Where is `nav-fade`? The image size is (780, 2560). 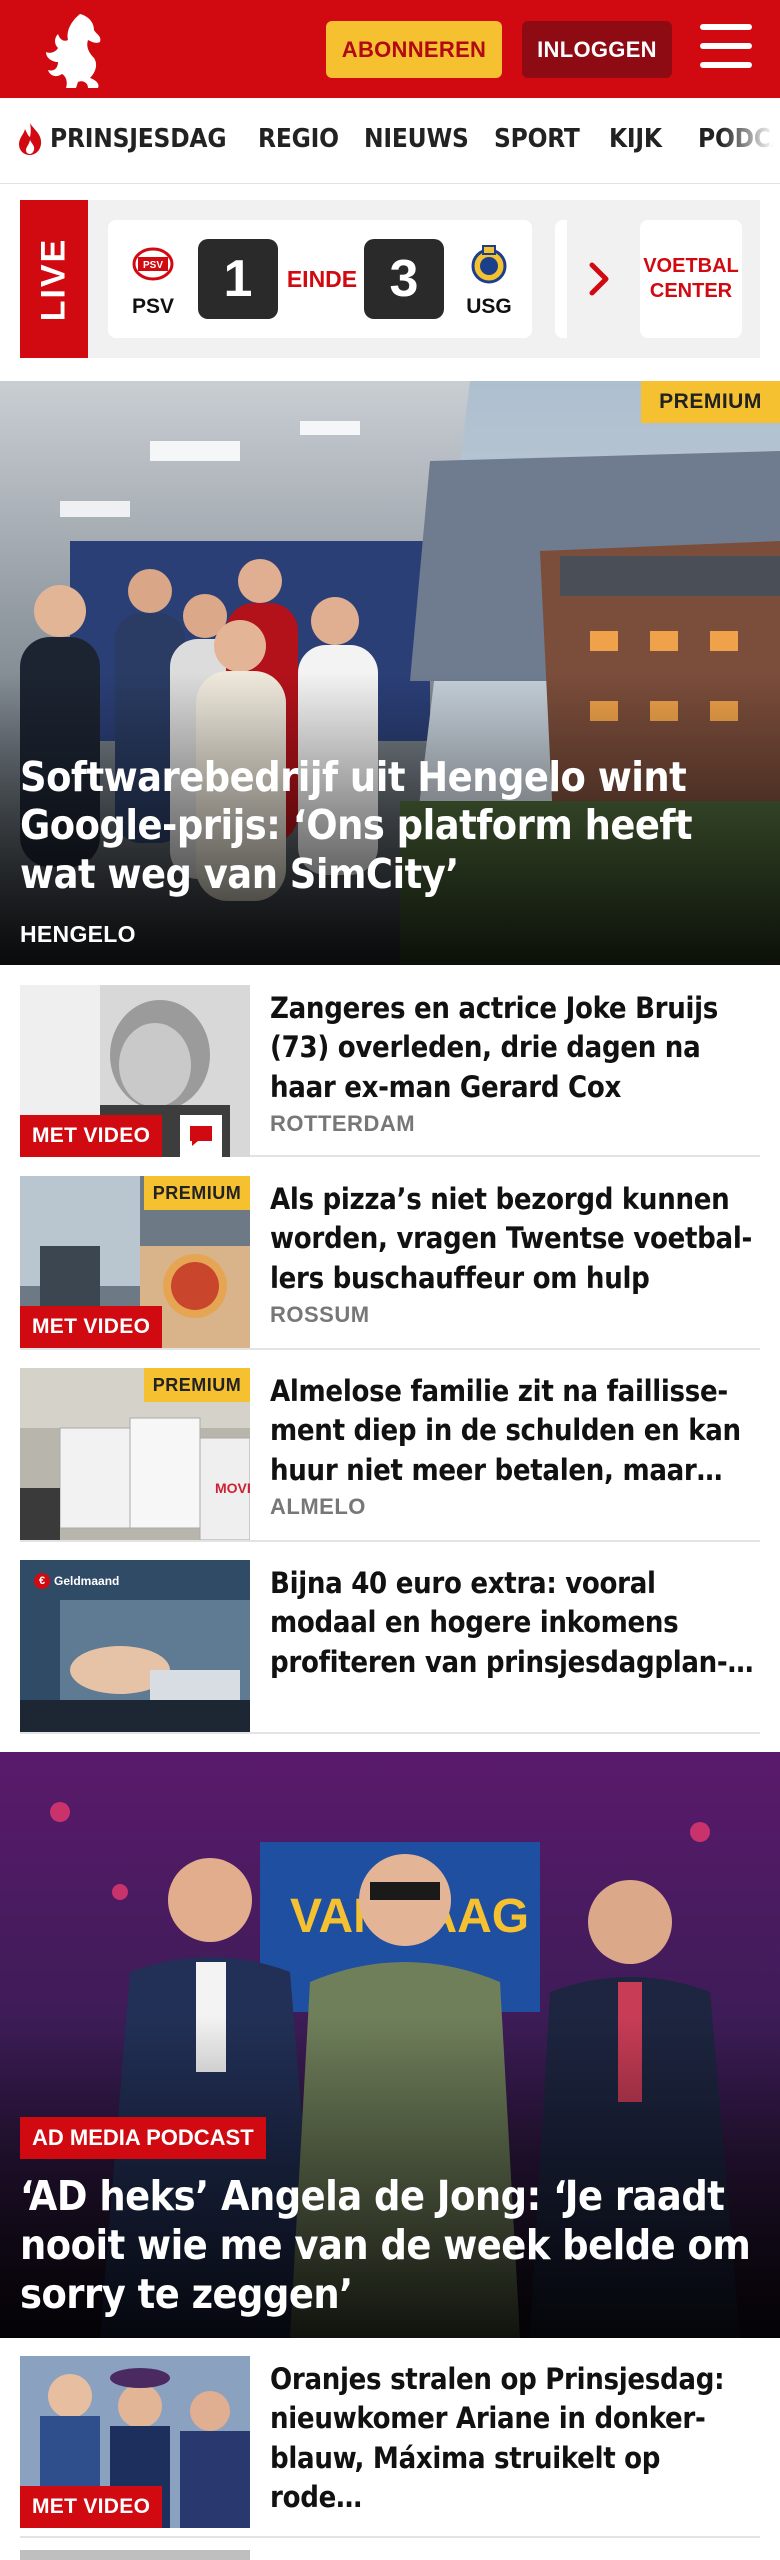 nav-fade is located at coordinates (750, 140).